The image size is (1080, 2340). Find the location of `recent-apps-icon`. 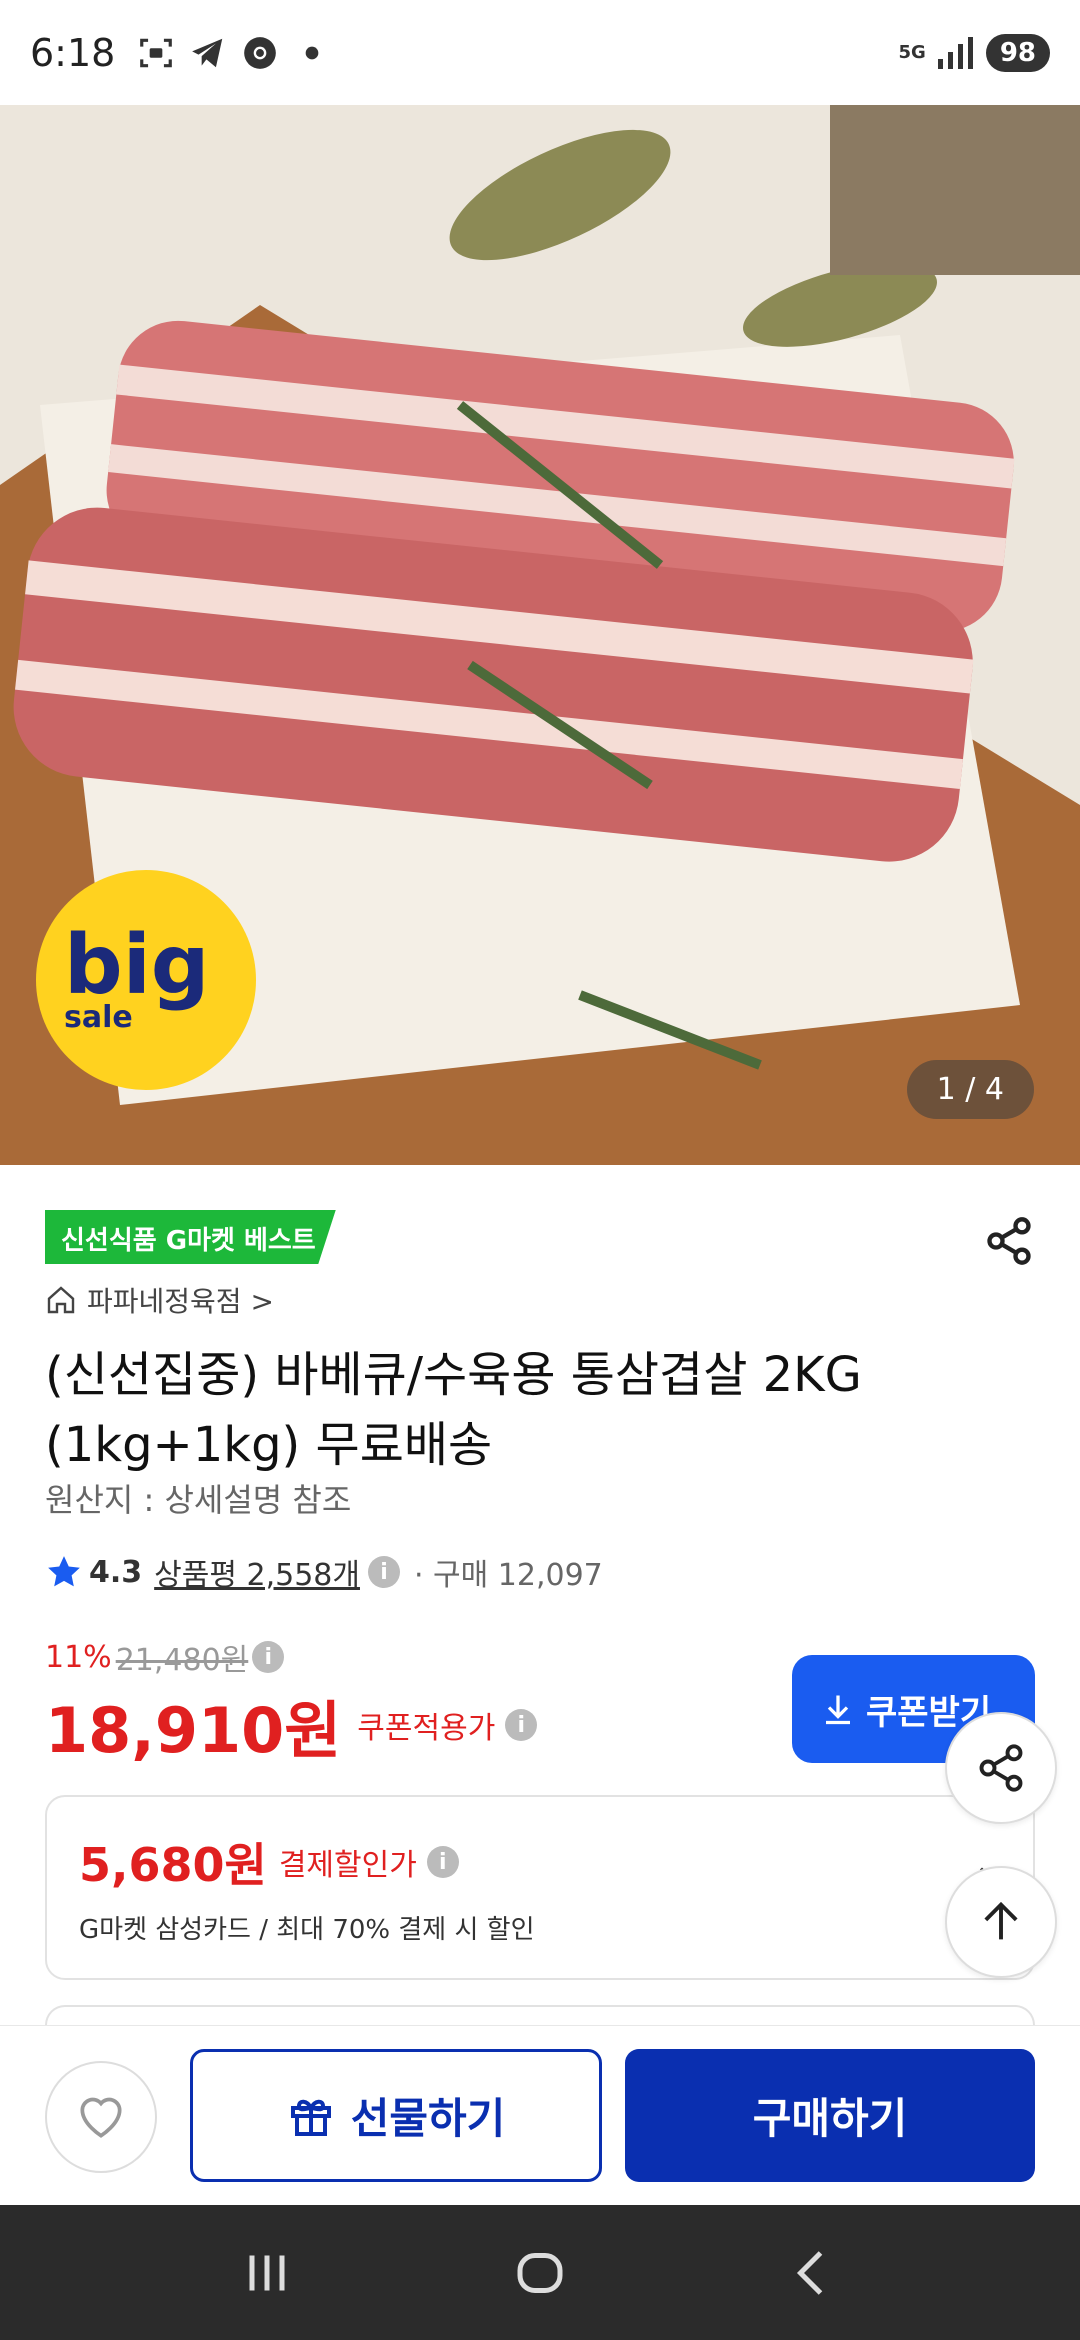

recent-apps-icon is located at coordinates (267, 2273).